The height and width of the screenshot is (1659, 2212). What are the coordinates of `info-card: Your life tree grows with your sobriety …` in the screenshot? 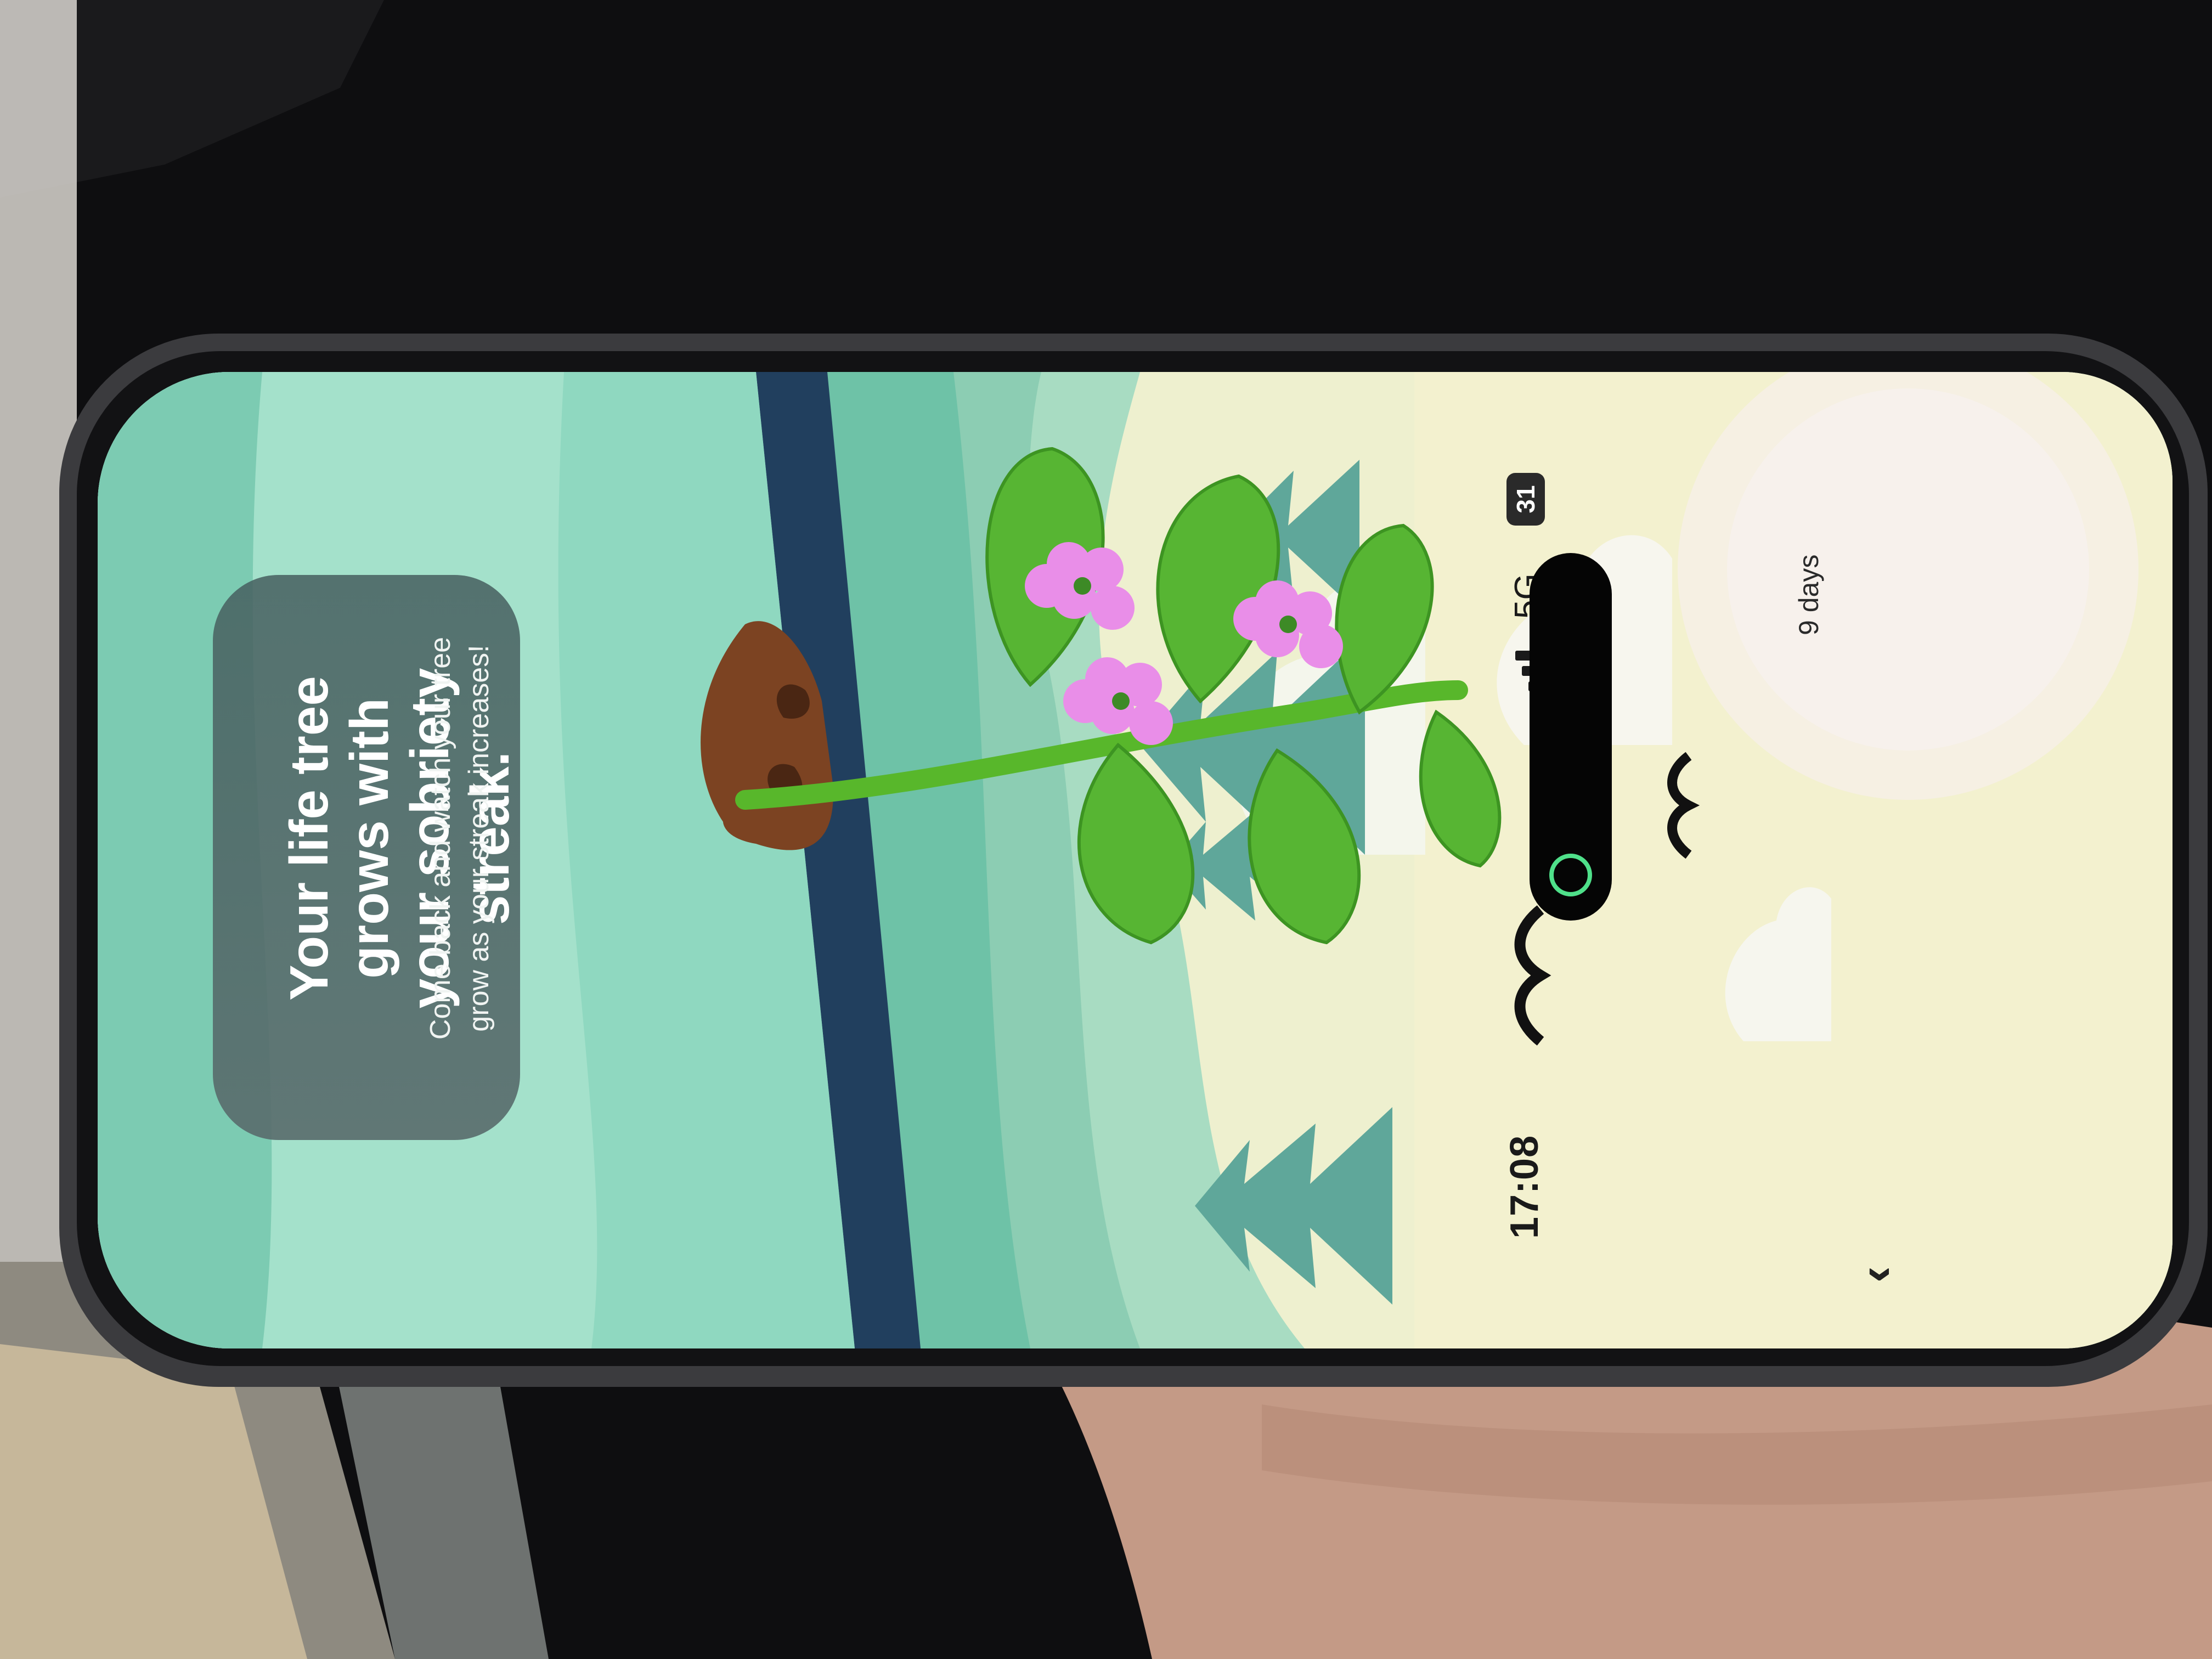 It's located at (367, 857).